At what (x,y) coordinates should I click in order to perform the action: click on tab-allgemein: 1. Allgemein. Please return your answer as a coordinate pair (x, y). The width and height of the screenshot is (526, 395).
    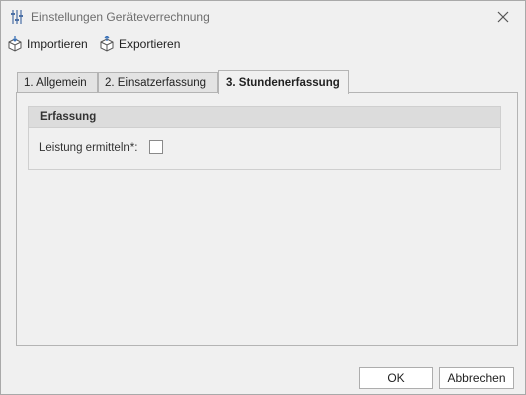
    Looking at the image, I should click on (57, 82).